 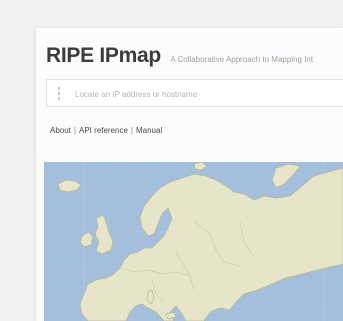 What do you see at coordinates (149, 130) in the screenshot?
I see `nav-link-manual: Manual` at bounding box center [149, 130].